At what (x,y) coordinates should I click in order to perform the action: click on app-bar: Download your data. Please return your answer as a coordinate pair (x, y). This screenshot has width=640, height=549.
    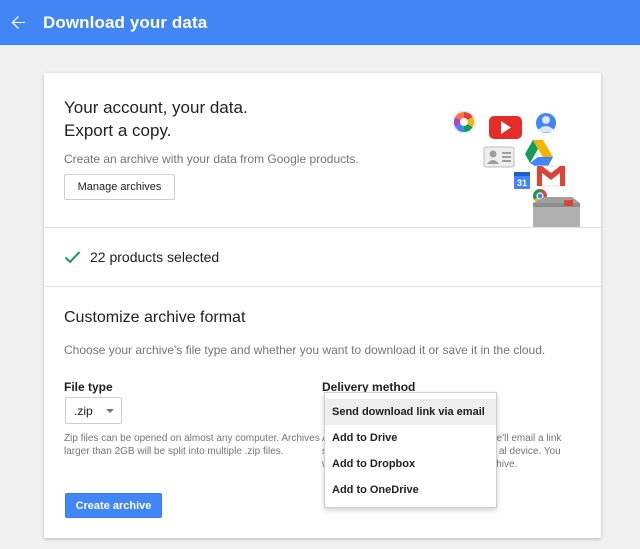
    Looking at the image, I should click on (320, 22).